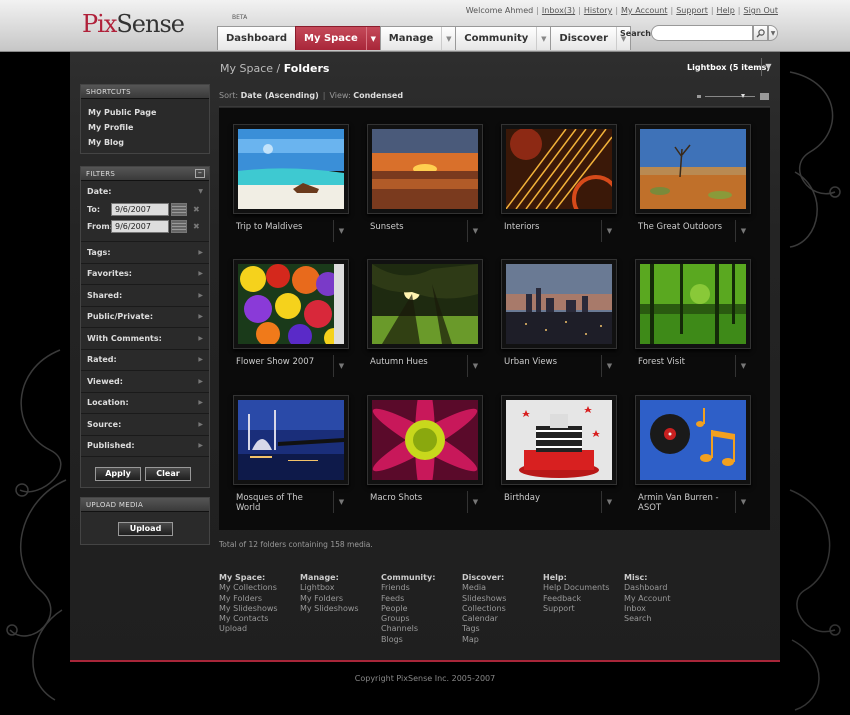  I want to click on tab-my-space: My Space ▼, so click(338, 38).